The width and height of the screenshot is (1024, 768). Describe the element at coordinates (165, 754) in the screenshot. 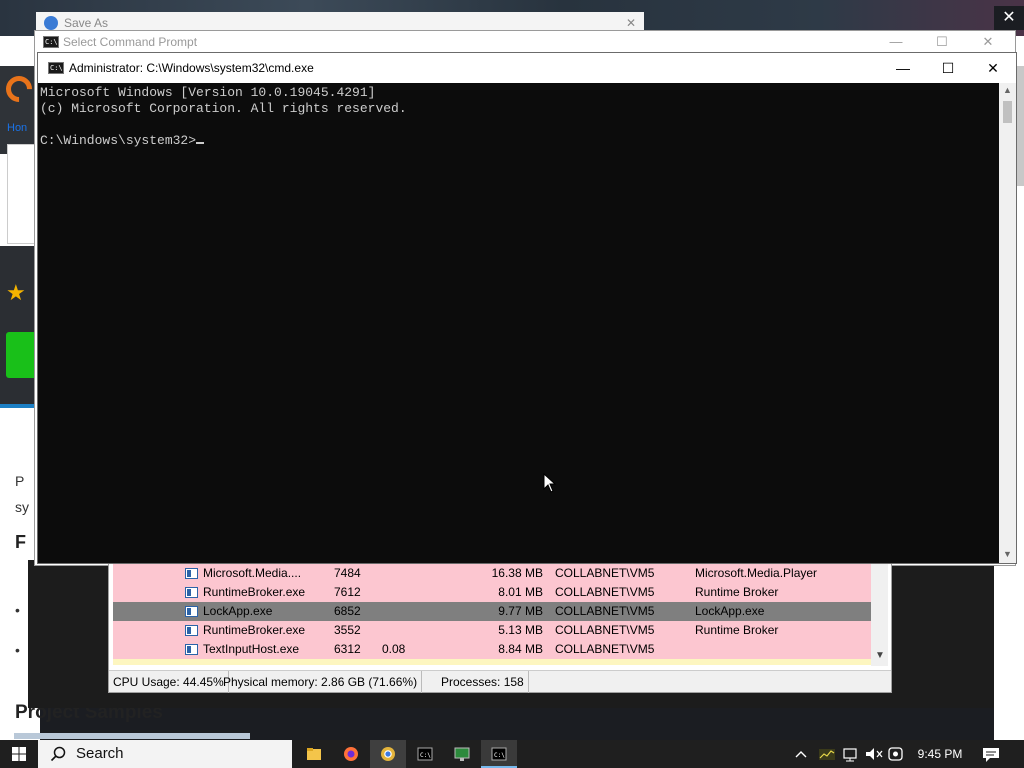

I see `taskbar-search-box: Search` at that location.